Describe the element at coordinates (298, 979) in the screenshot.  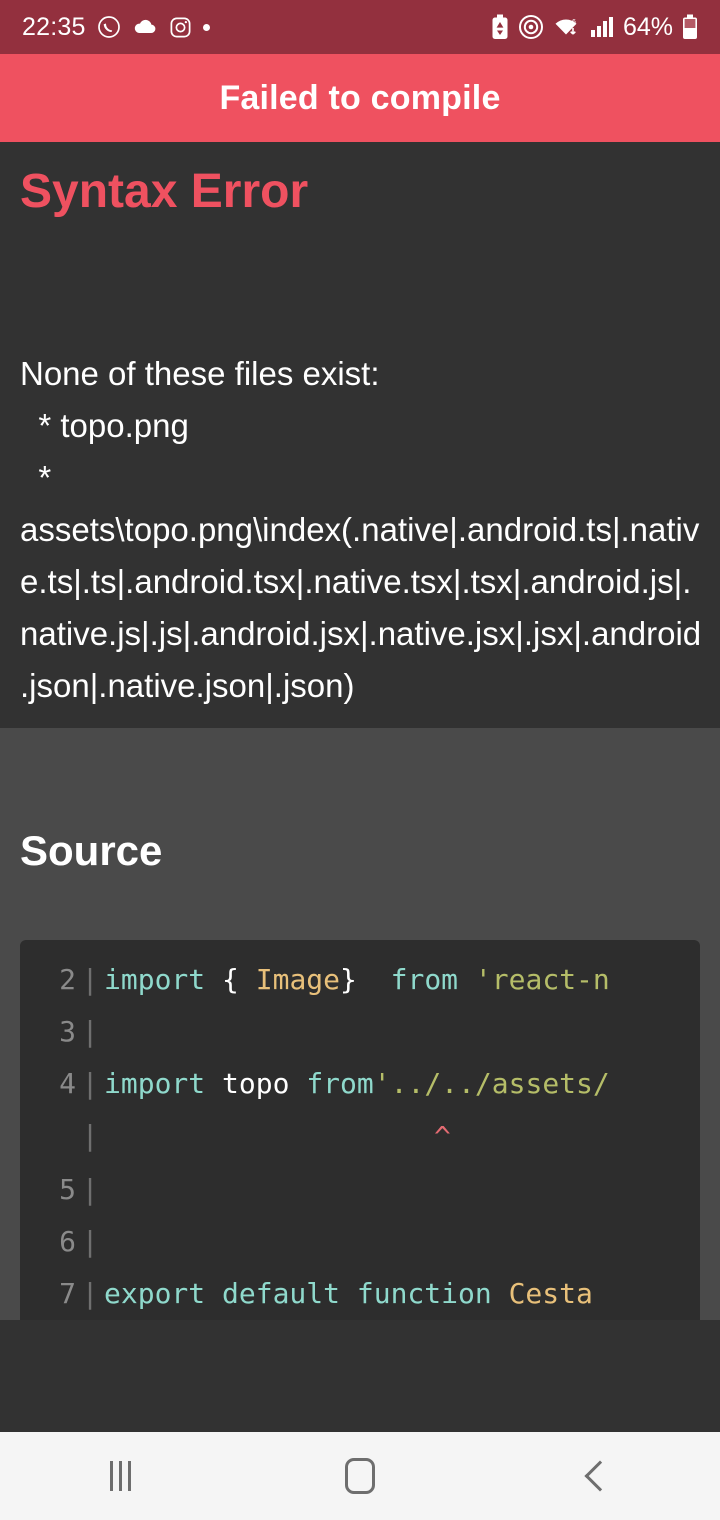
I see `code-token: Image` at that location.